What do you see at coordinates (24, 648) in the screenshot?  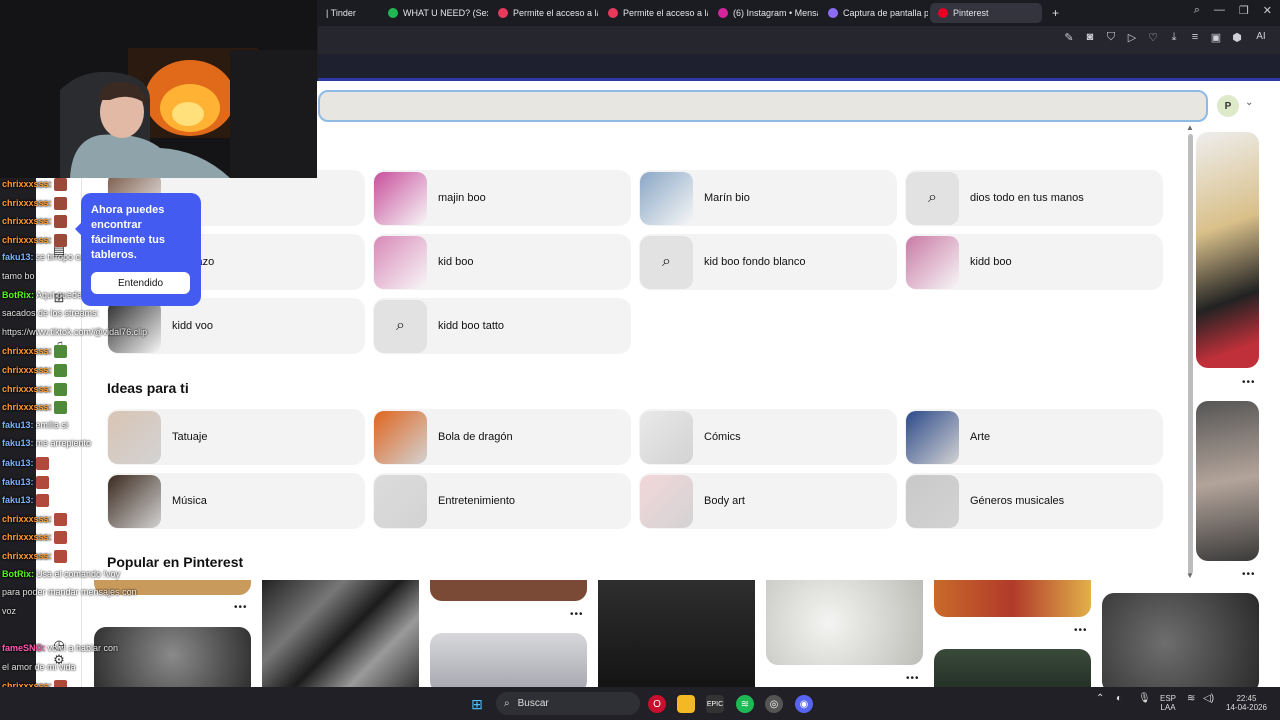 I see `chat-username: fameSNO:` at bounding box center [24, 648].